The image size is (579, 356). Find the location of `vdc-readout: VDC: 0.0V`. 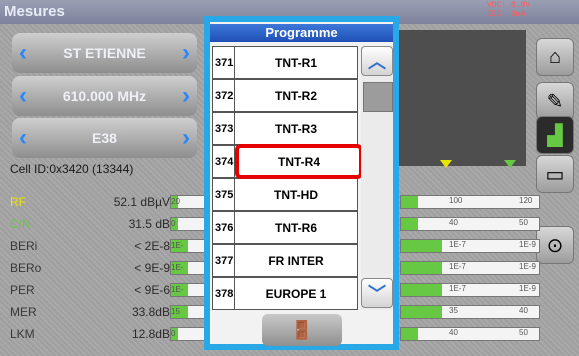

vdc-readout: VDC: 0.0V is located at coordinates (509, 5).